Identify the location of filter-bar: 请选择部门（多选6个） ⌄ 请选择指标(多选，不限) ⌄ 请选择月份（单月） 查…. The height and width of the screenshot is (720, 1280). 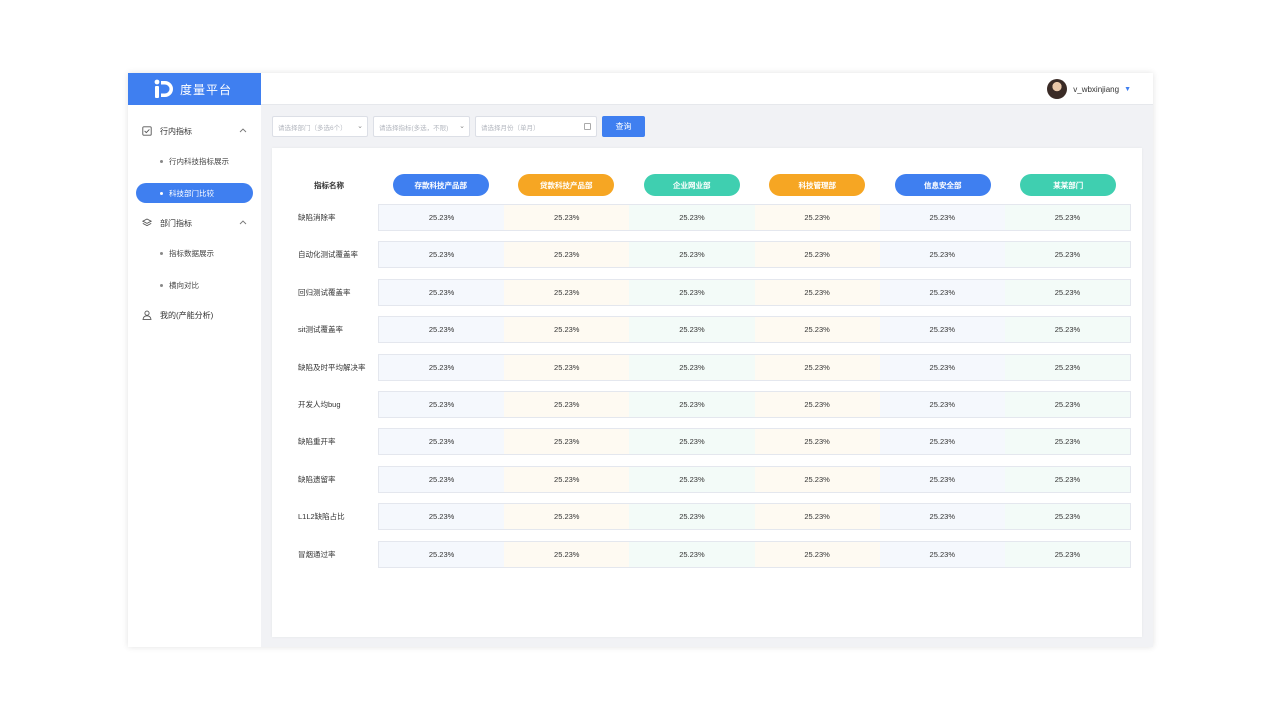
(458, 126).